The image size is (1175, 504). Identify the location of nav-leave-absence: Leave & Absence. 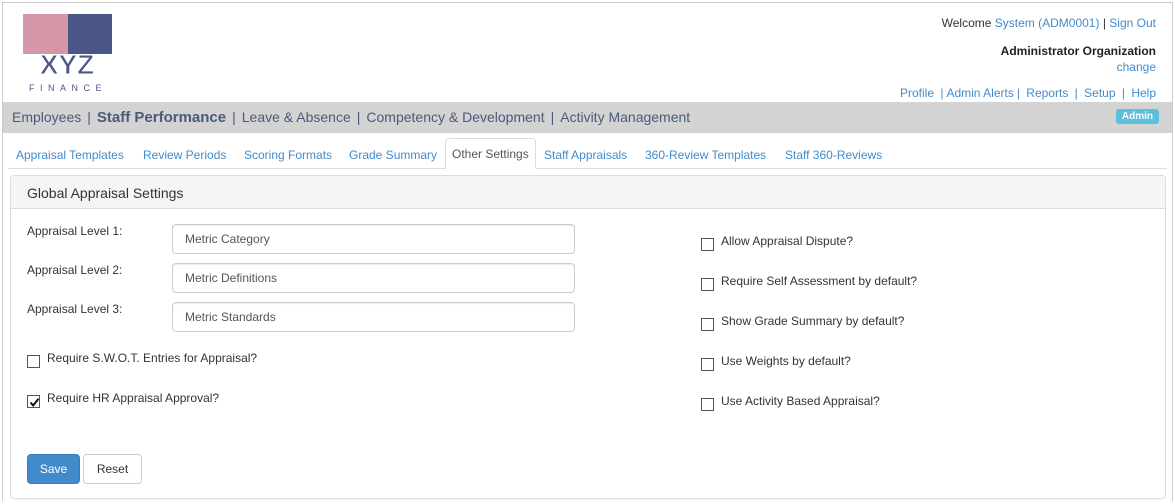
(296, 117).